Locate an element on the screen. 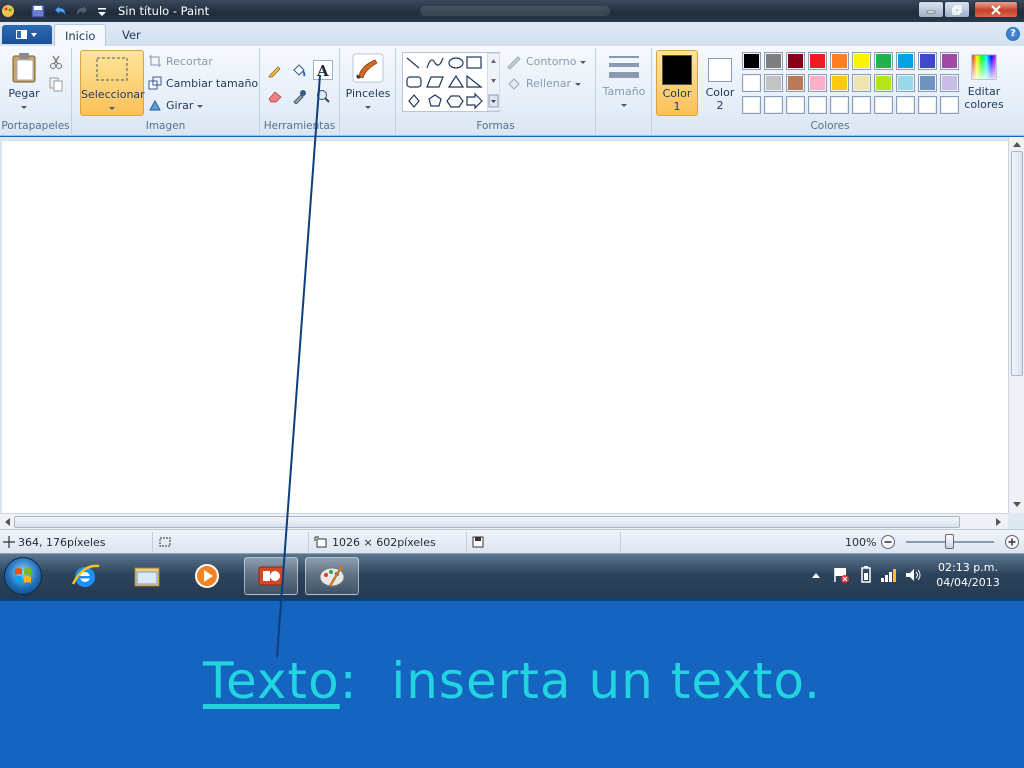 The image size is (1024, 768). size-button: Tamaño is located at coordinates (624, 85).